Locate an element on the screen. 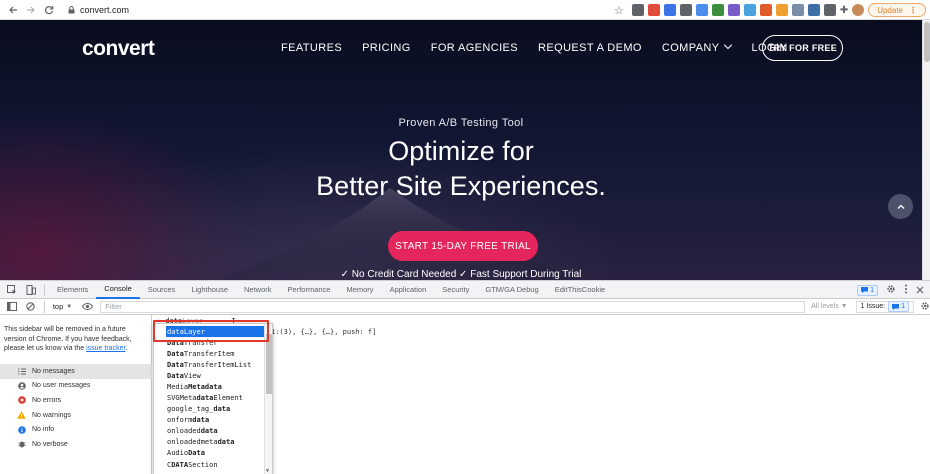 This screenshot has width=930, height=474. tab-application: Application is located at coordinates (408, 290).